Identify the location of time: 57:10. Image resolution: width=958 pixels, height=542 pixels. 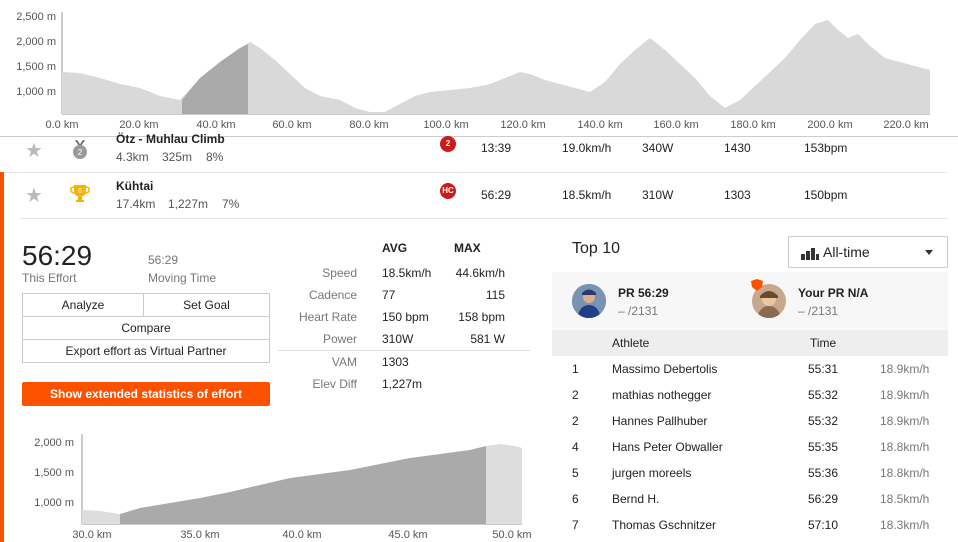
(823, 525).